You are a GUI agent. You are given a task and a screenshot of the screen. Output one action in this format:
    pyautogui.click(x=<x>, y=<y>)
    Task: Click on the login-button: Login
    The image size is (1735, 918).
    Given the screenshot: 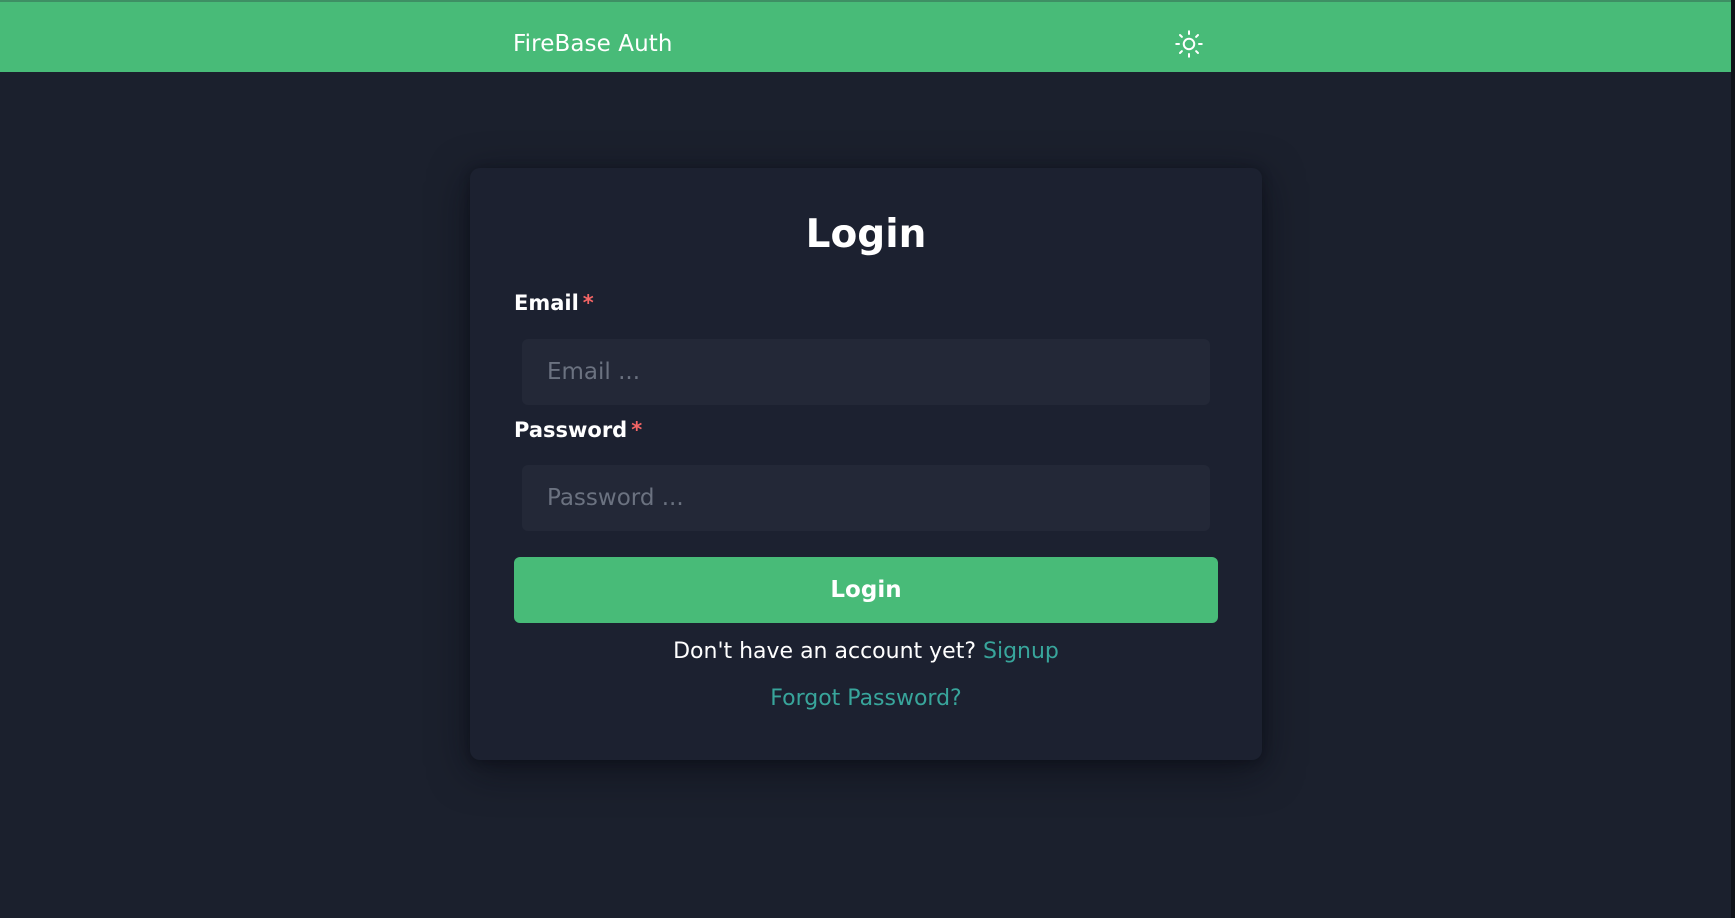 What is the action you would take?
    pyautogui.click(x=866, y=590)
    